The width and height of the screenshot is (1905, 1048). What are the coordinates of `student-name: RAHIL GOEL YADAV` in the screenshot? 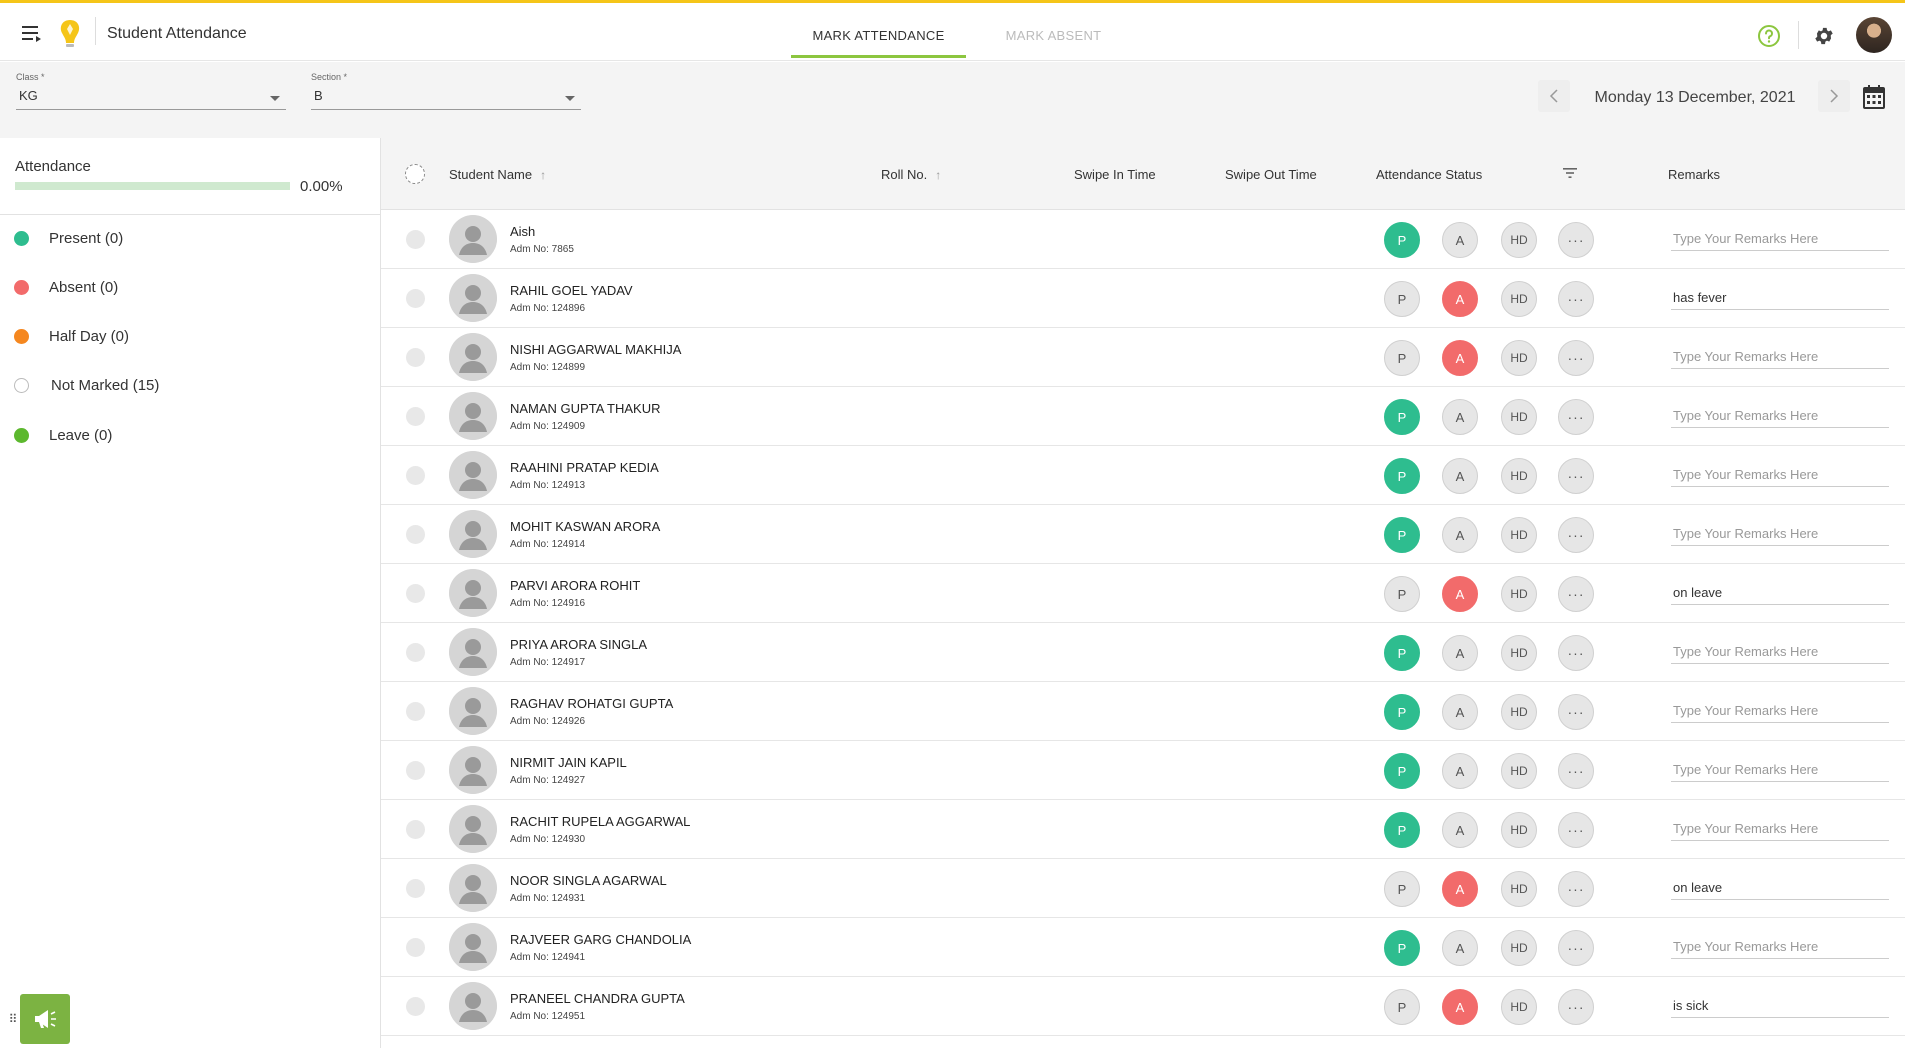 It's located at (571, 290).